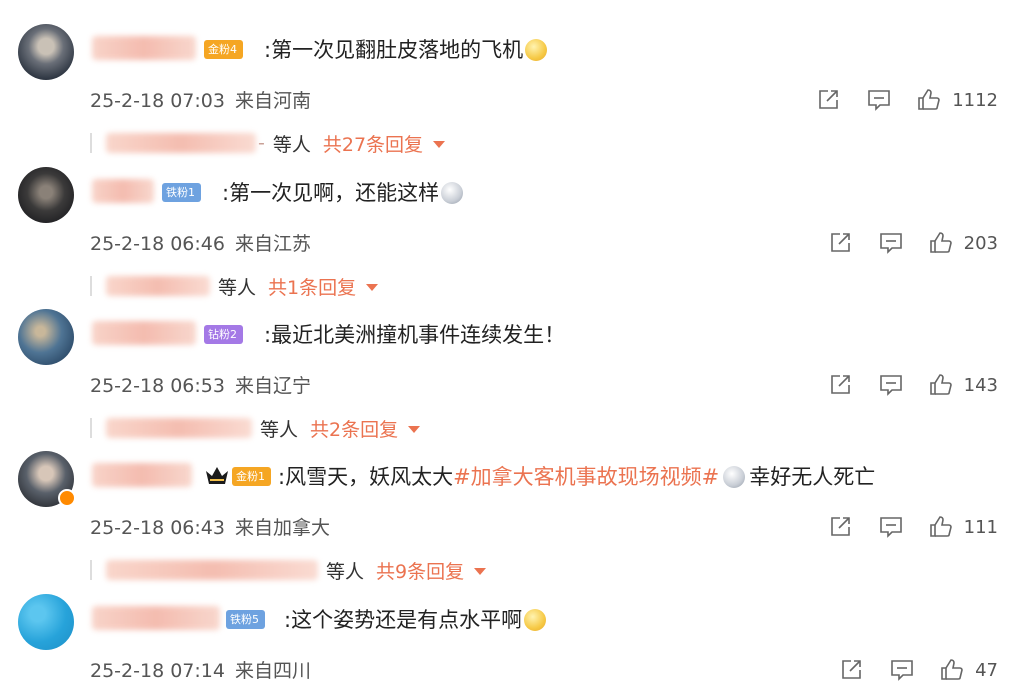 Image resolution: width=1024 pixels, height=692 pixels. I want to click on comment-text-body: :风雪天，妖风太大, so click(366, 477).